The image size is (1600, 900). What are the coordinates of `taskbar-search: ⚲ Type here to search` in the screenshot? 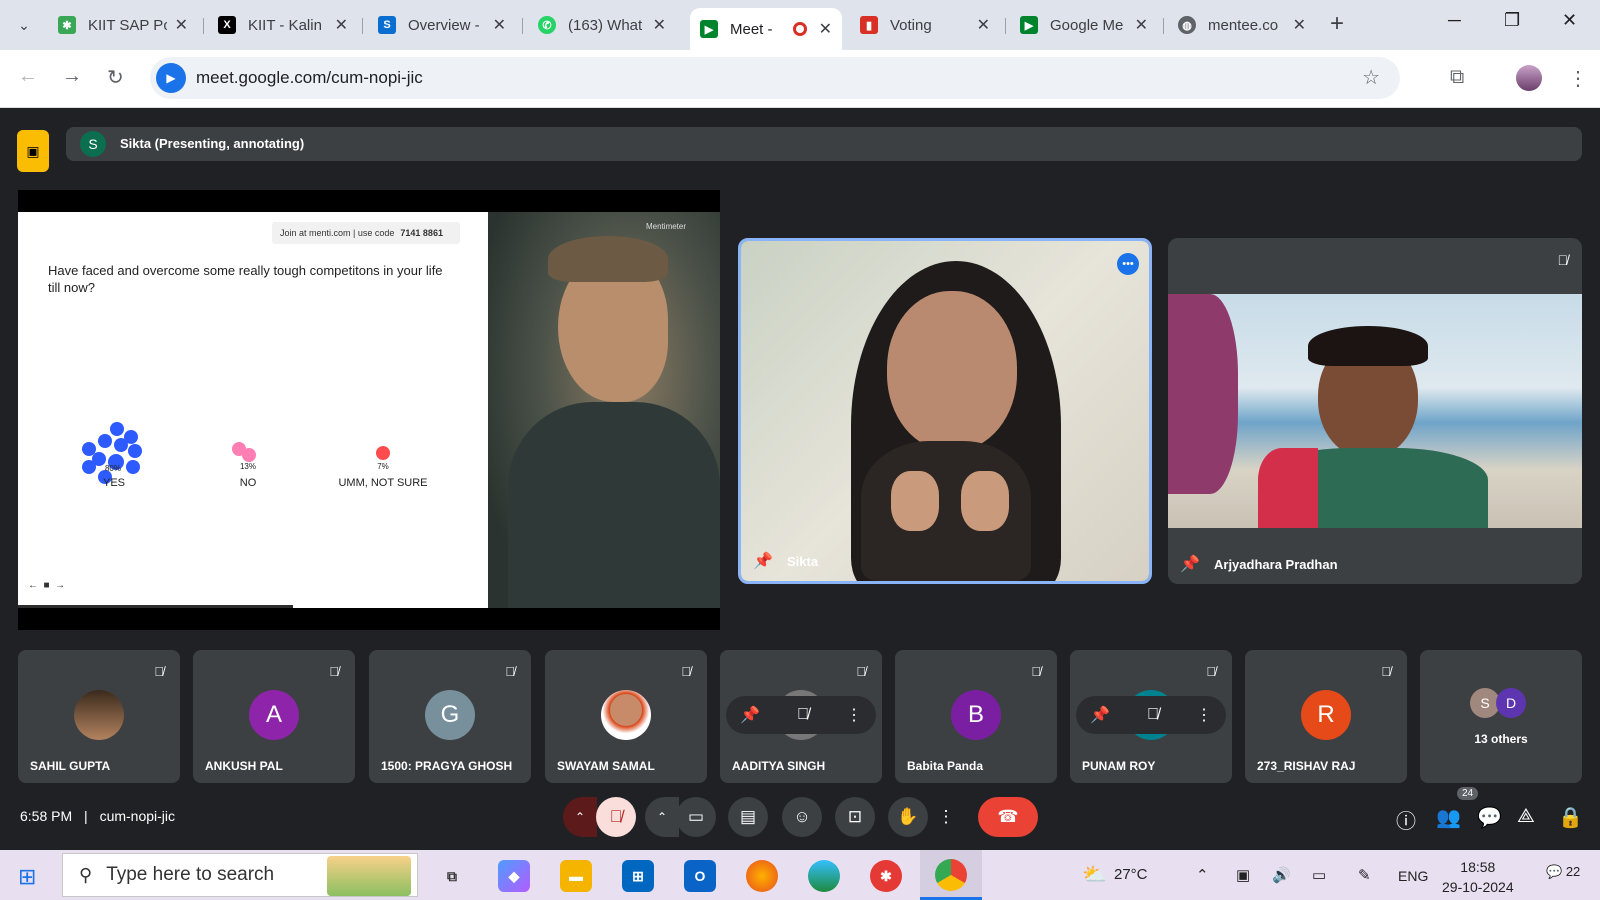 It's located at (240, 875).